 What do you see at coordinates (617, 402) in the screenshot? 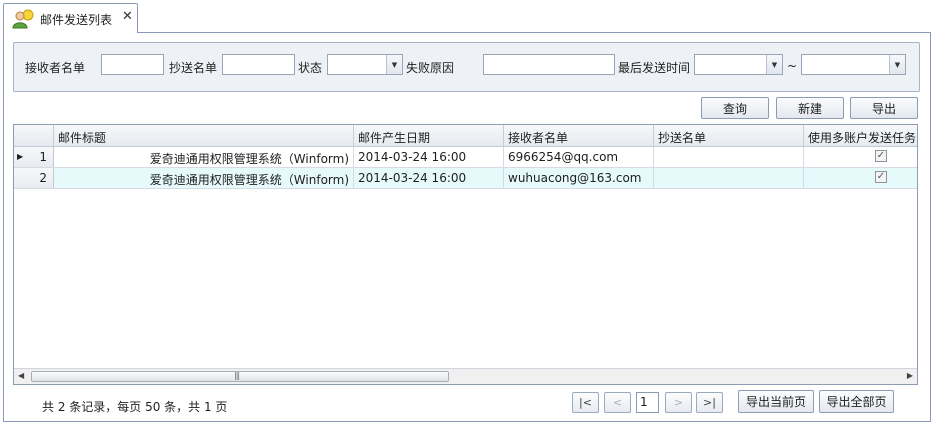
I see `prev-page-button: <` at bounding box center [617, 402].